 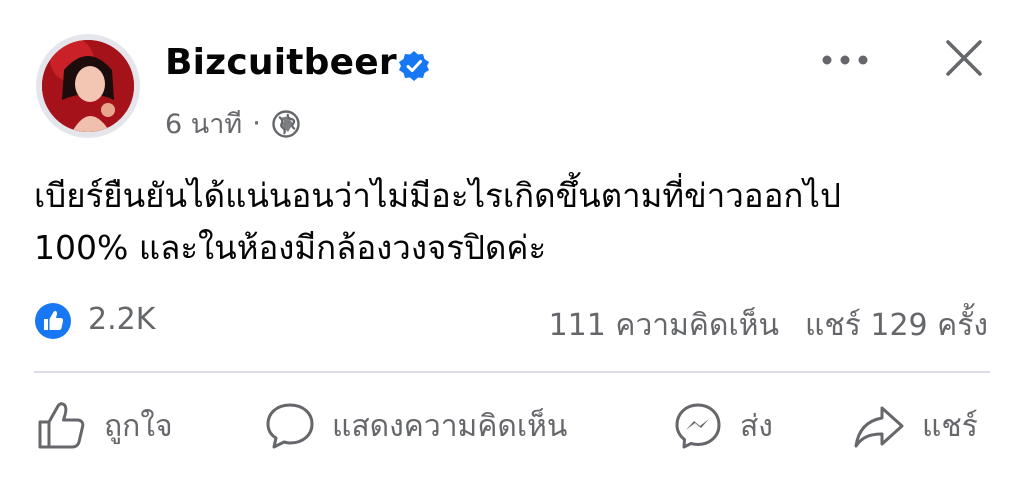 What do you see at coordinates (512, 372) in the screenshot?
I see `divider` at bounding box center [512, 372].